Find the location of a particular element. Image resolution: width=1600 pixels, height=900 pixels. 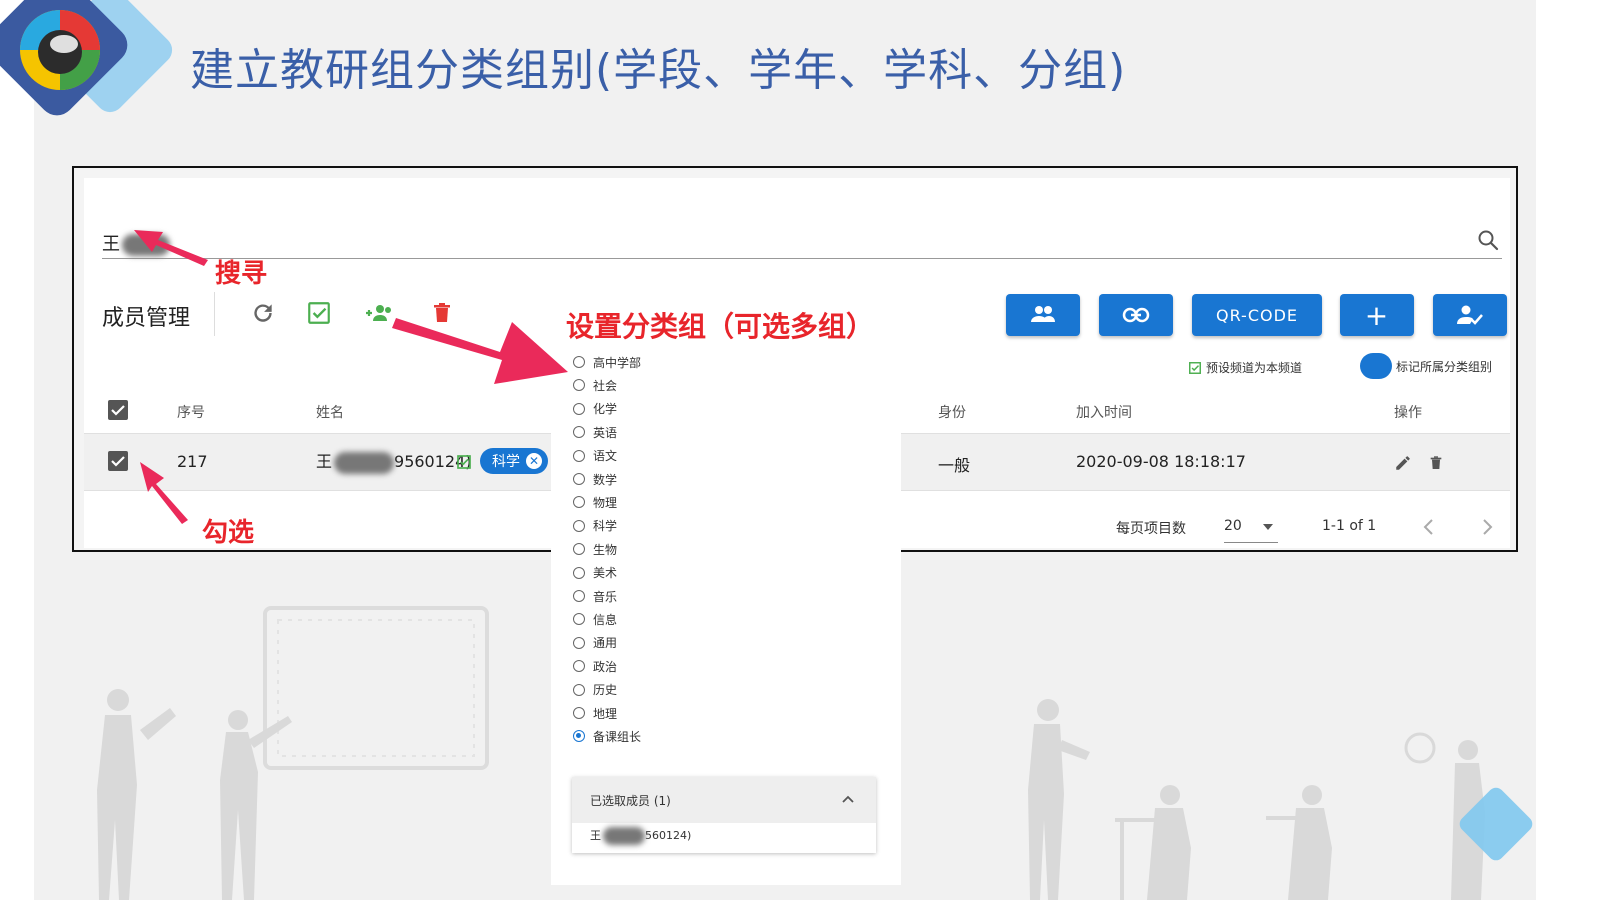

checkbox-icon is located at coordinates (1195, 367).